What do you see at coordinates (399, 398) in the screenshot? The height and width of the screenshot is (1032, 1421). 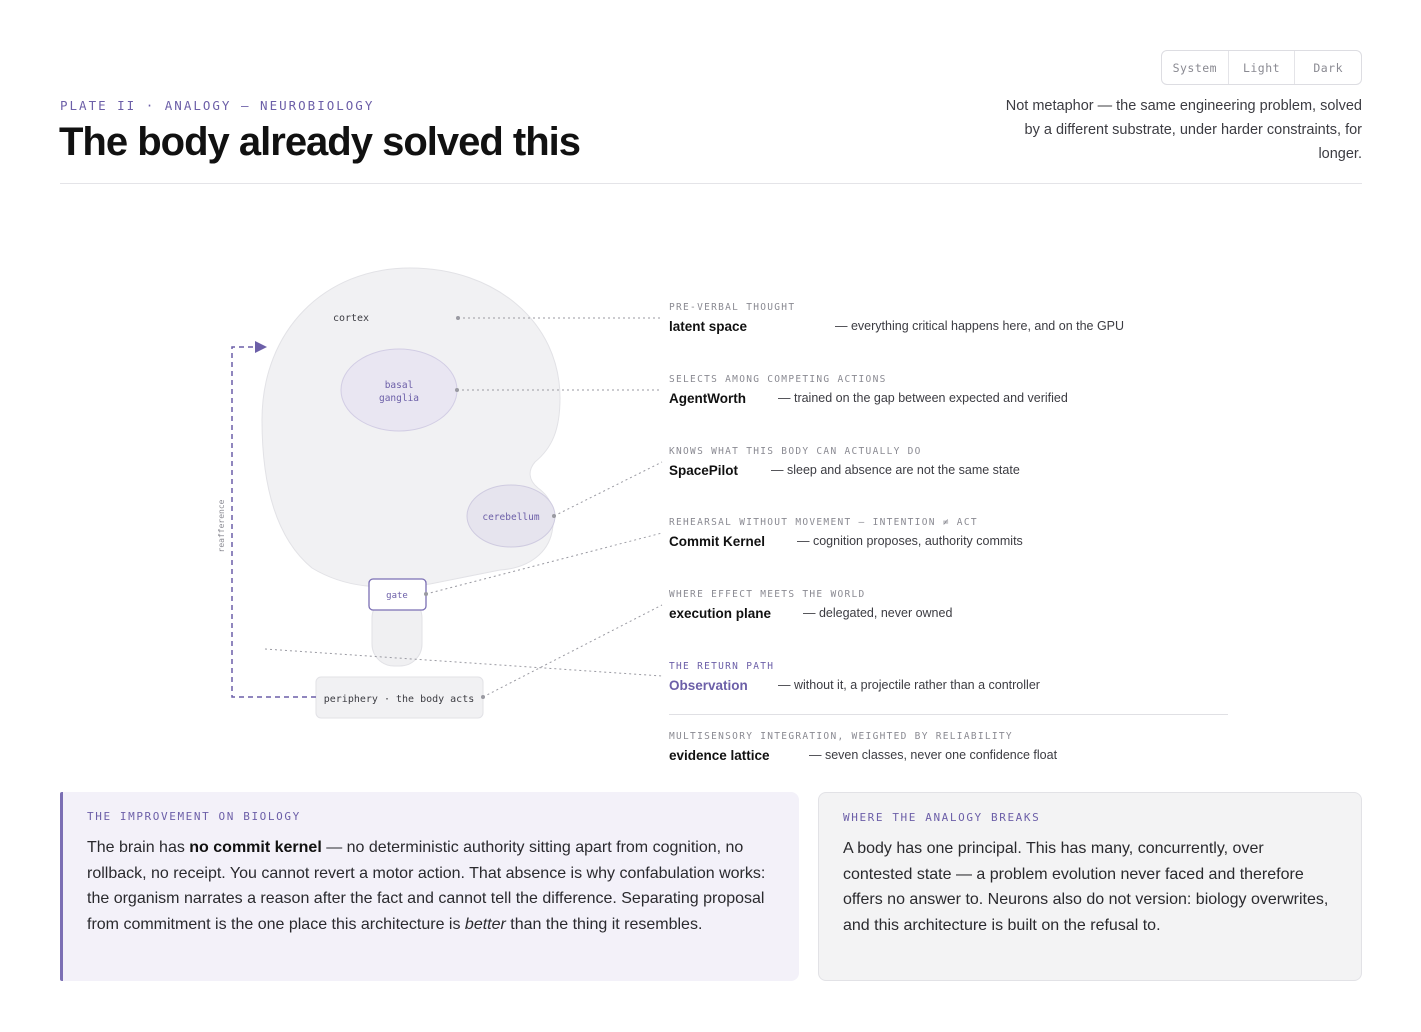 I see `basal-ganglia-label-line2: ganglia` at bounding box center [399, 398].